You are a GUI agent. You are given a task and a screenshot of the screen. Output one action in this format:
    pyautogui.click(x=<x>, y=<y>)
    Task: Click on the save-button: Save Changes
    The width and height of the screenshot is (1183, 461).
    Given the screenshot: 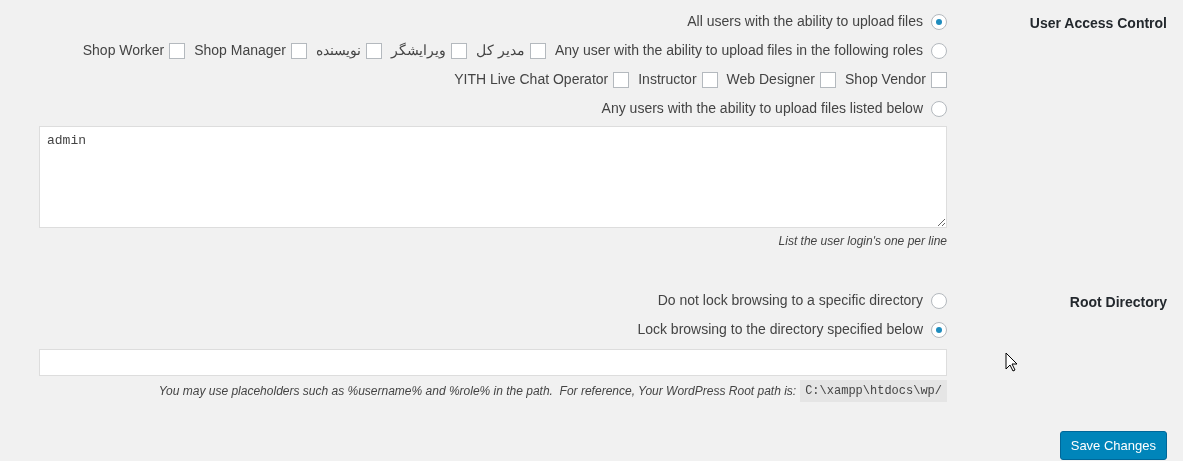 What is the action you would take?
    pyautogui.click(x=1113, y=445)
    